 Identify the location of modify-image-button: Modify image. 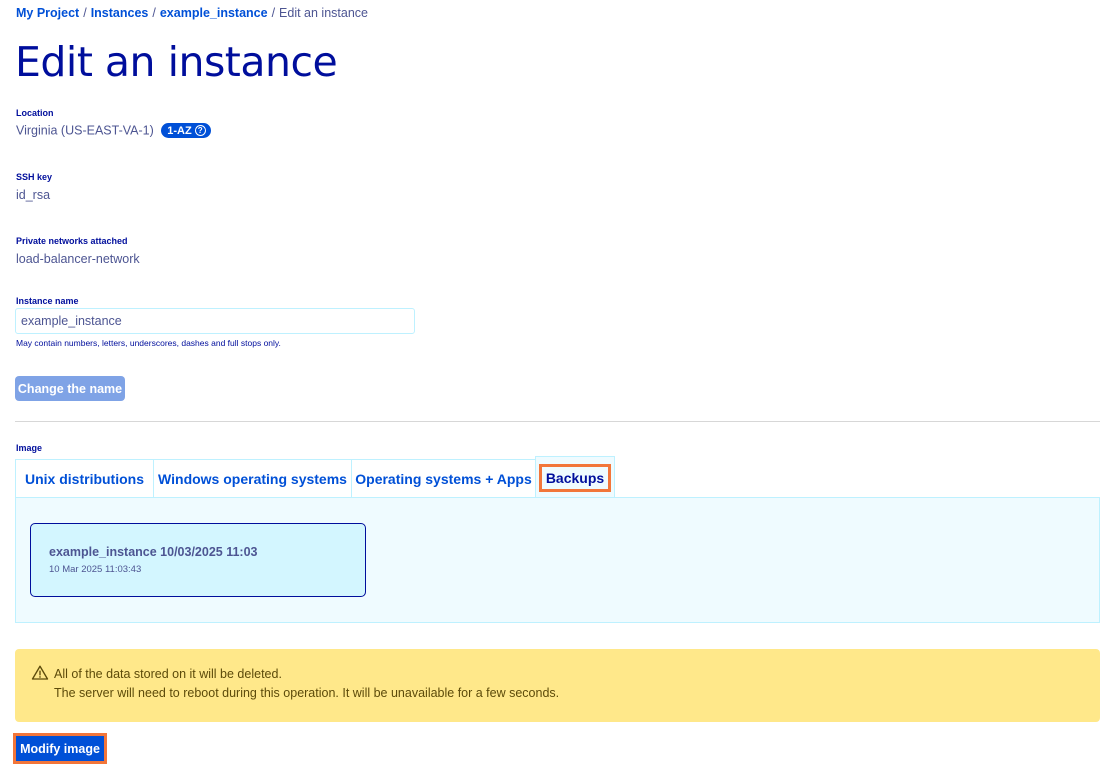
(60, 748).